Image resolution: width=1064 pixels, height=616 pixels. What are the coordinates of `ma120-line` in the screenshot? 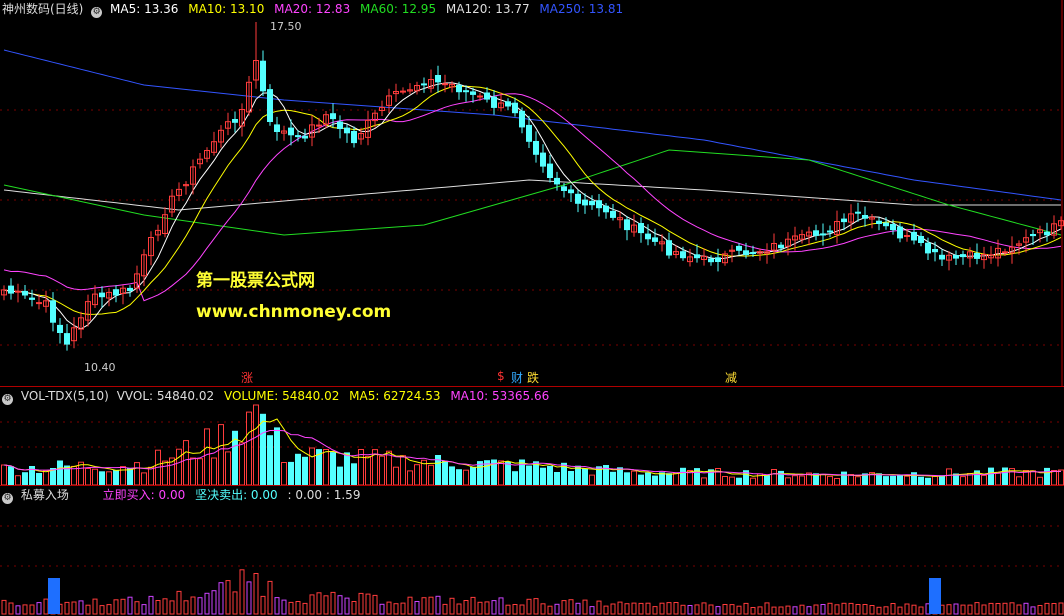 It's located at (532, 195).